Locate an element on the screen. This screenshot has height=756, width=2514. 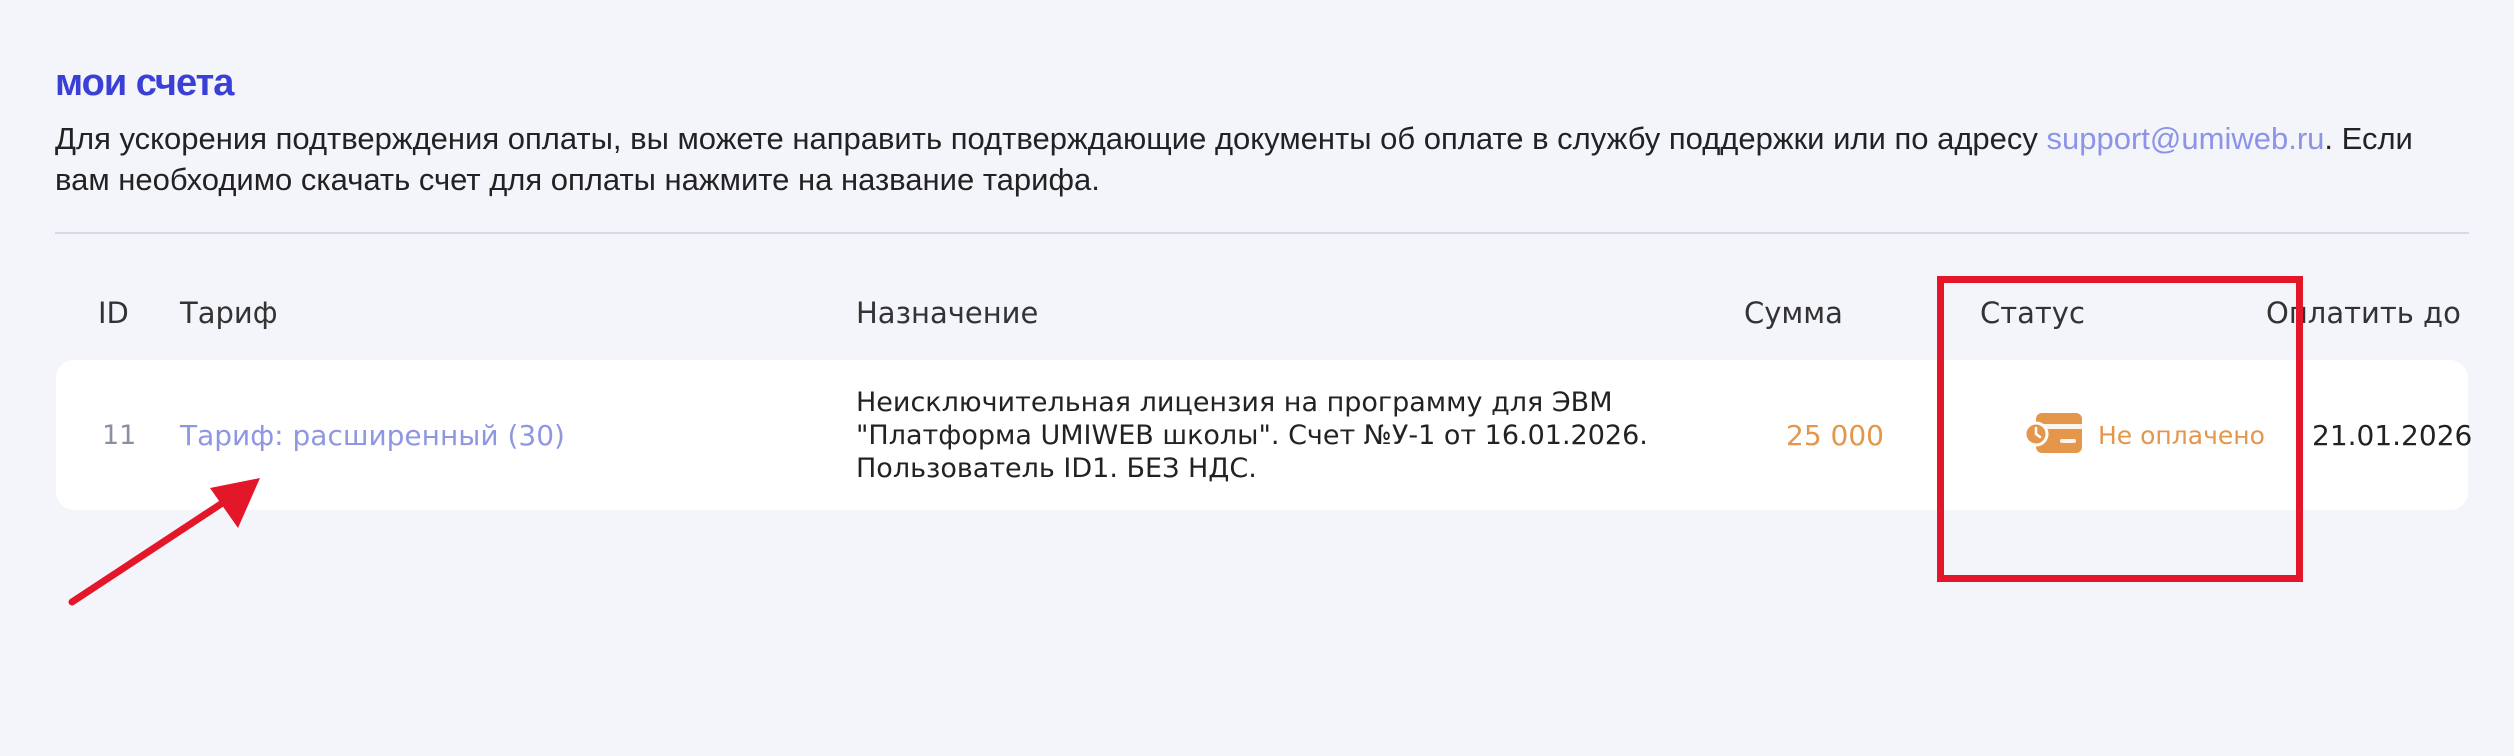
page-title: мои счета is located at coordinates (144, 83).